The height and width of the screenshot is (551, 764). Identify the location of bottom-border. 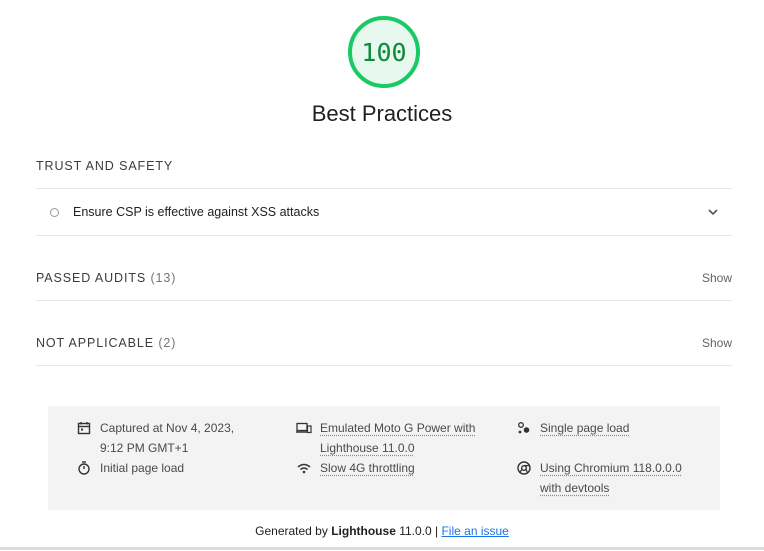
(382, 548).